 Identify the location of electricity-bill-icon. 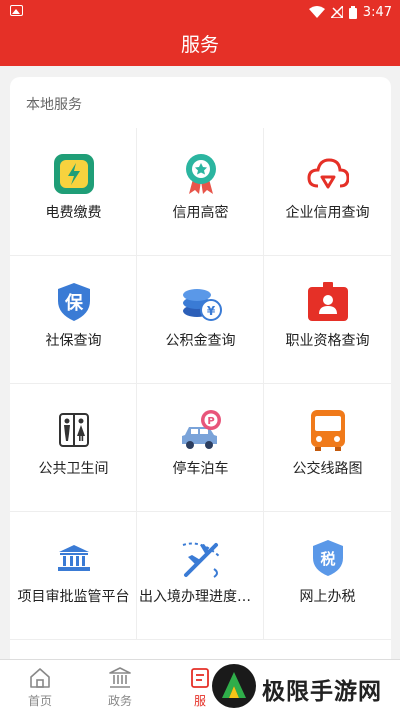
(74, 174).